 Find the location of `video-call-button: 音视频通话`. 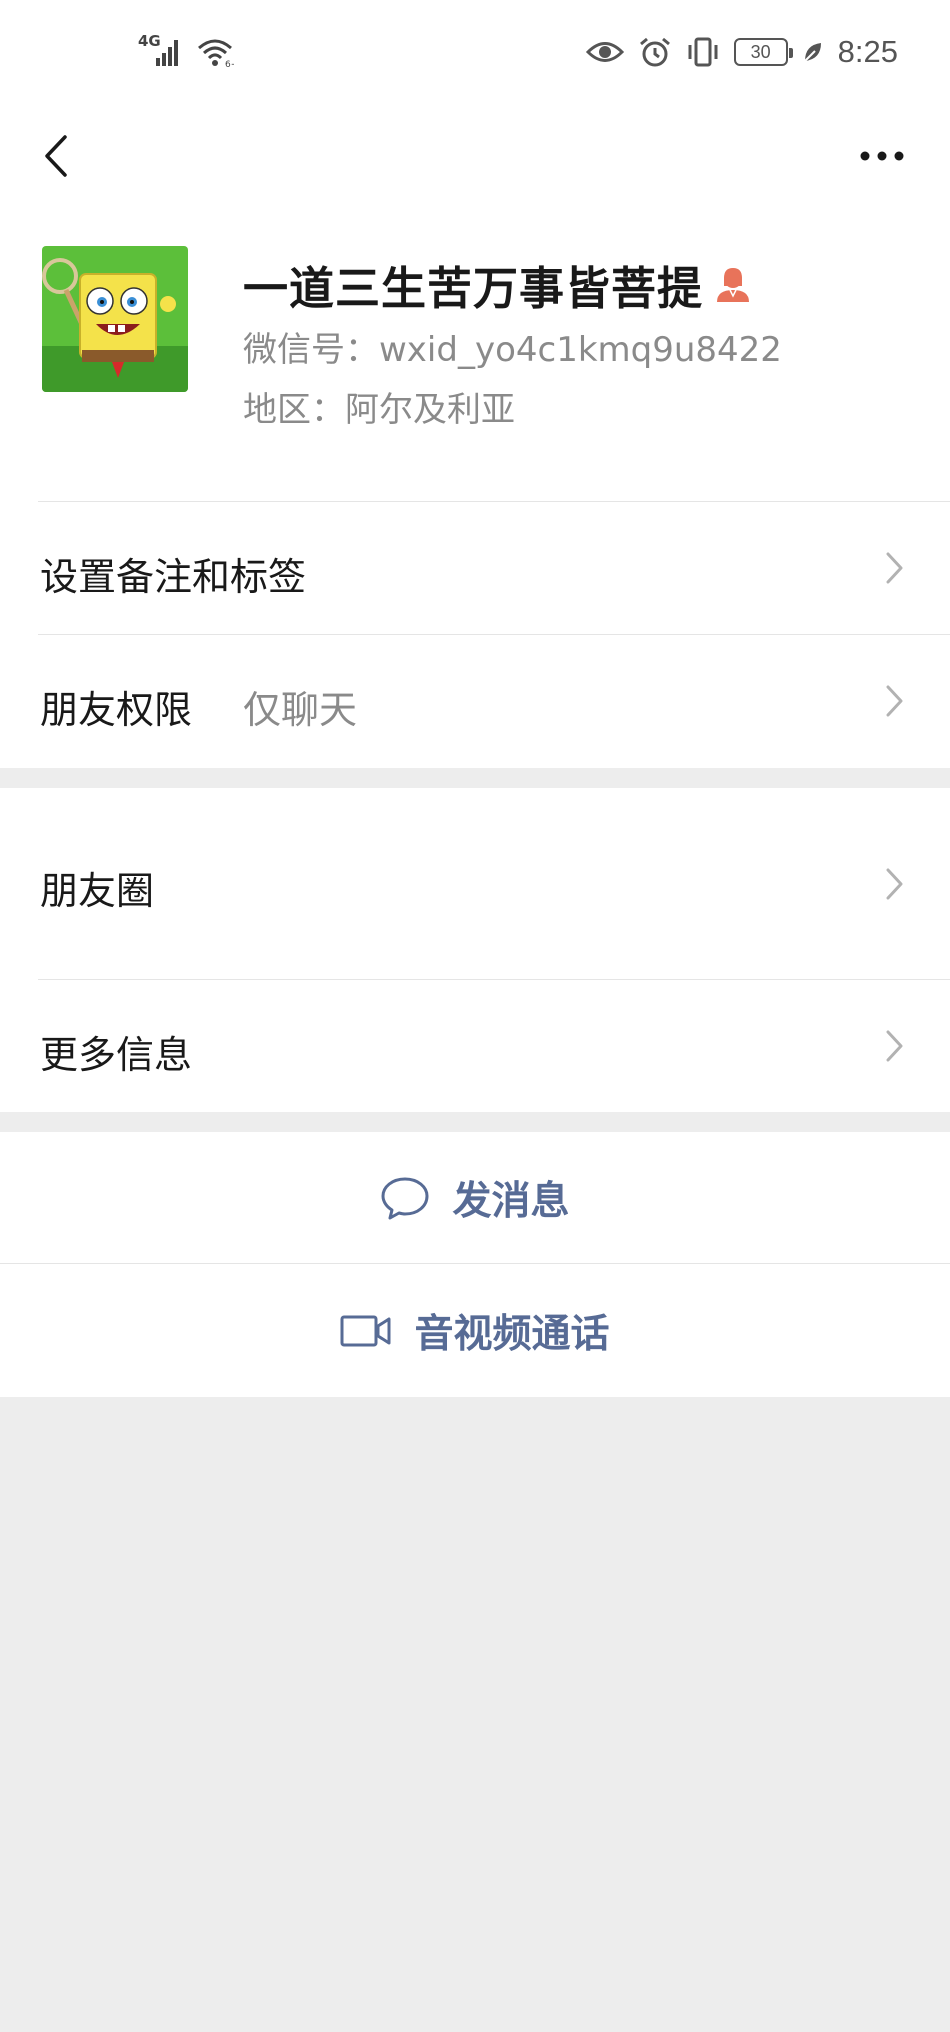

video-call-button: 音视频通话 is located at coordinates (475, 1330).